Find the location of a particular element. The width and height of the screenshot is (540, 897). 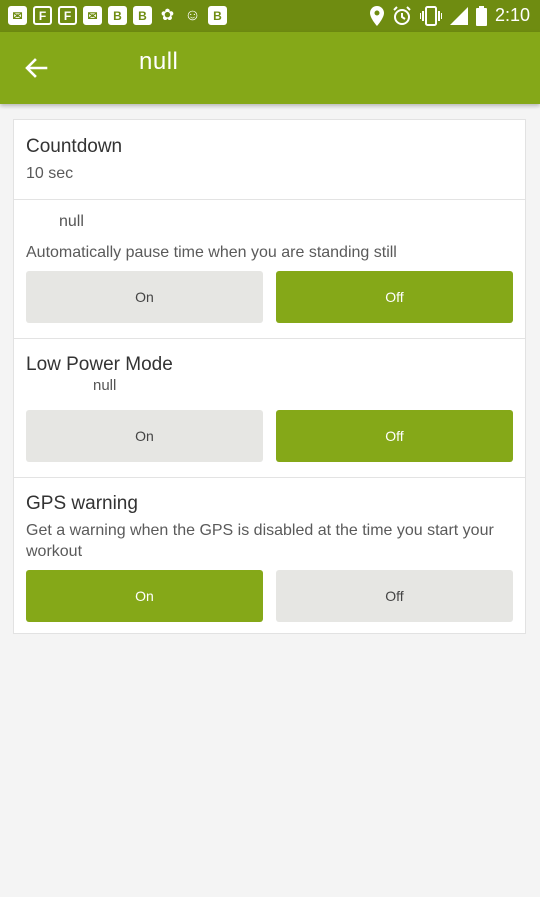

back-button is located at coordinates (36, 68).